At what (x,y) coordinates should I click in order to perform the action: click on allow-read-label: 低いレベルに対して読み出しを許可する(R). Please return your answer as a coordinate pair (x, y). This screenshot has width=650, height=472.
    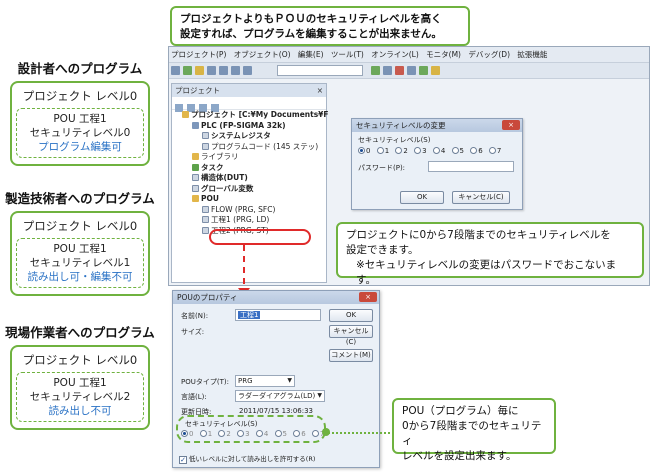
    Looking at the image, I should click on (252, 459).